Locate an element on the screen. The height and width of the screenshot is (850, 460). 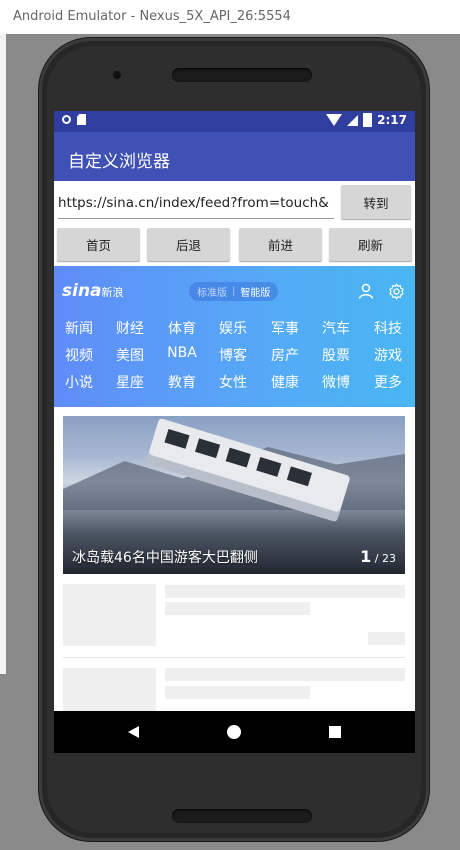
channel-link: 美图 is located at coordinates (130, 355).